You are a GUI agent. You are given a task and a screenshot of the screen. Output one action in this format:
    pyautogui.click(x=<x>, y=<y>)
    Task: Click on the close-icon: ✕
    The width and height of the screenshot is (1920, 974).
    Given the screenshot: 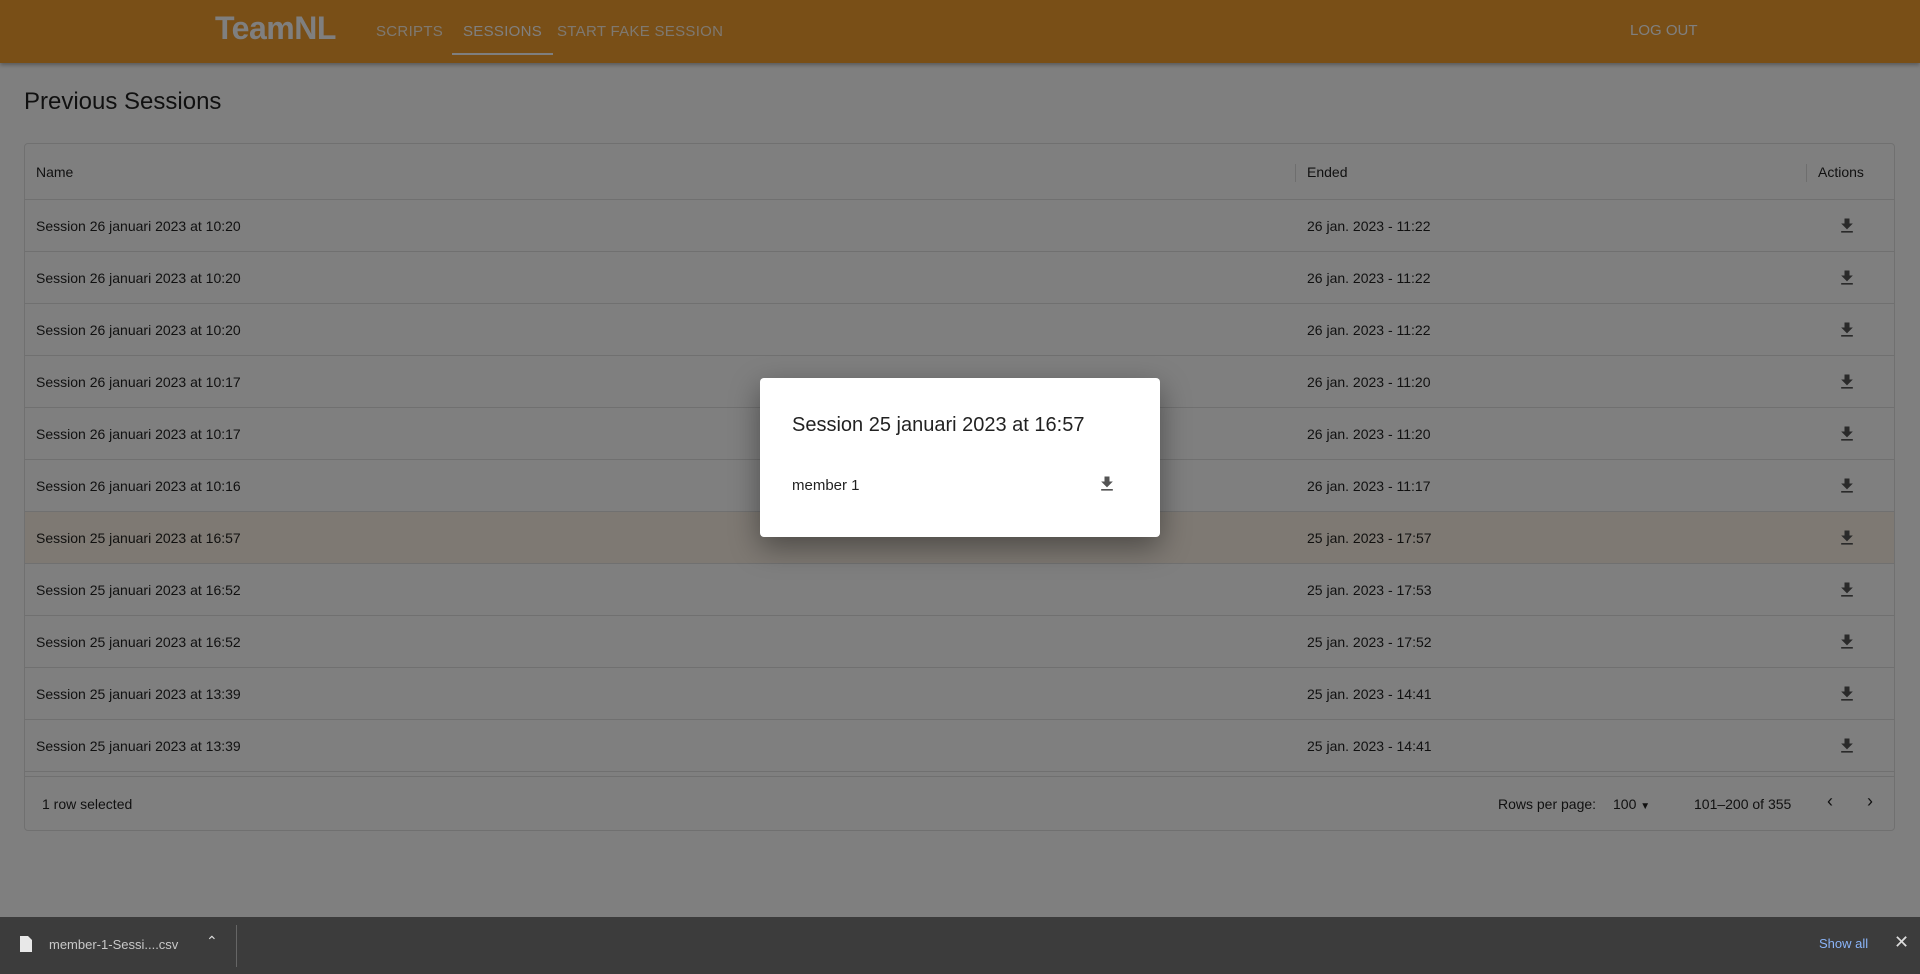 What is the action you would take?
    pyautogui.click(x=1901, y=942)
    